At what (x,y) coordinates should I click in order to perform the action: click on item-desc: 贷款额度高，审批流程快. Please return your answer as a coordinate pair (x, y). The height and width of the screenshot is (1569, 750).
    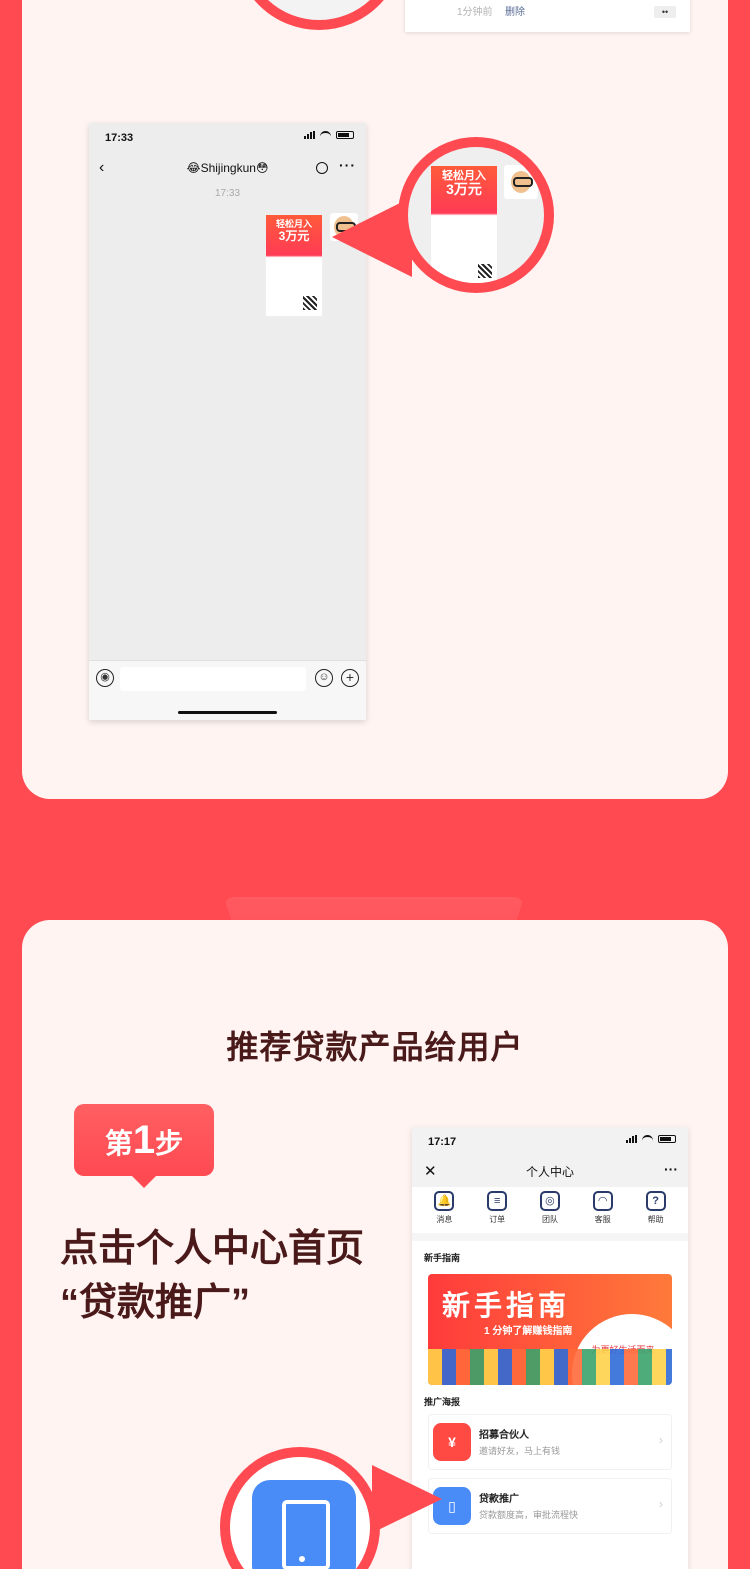
    Looking at the image, I should click on (529, 1515).